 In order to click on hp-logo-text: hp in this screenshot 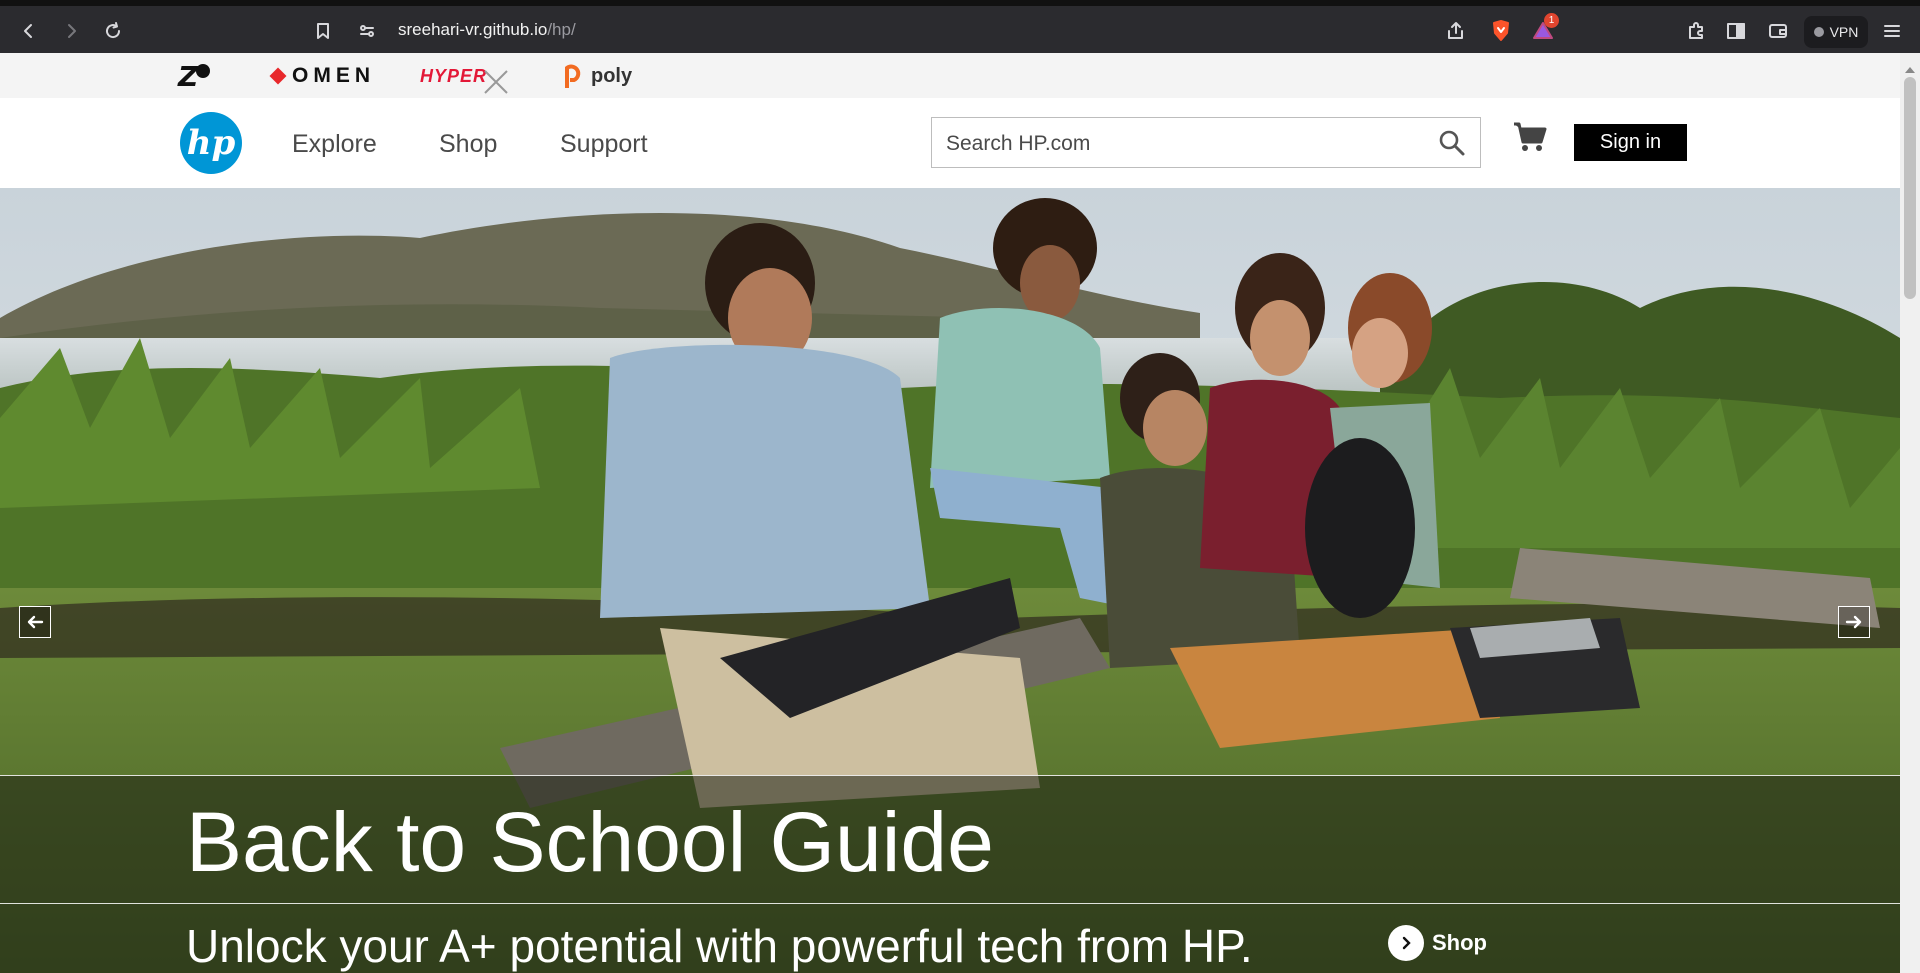, I will do `click(211, 143)`.